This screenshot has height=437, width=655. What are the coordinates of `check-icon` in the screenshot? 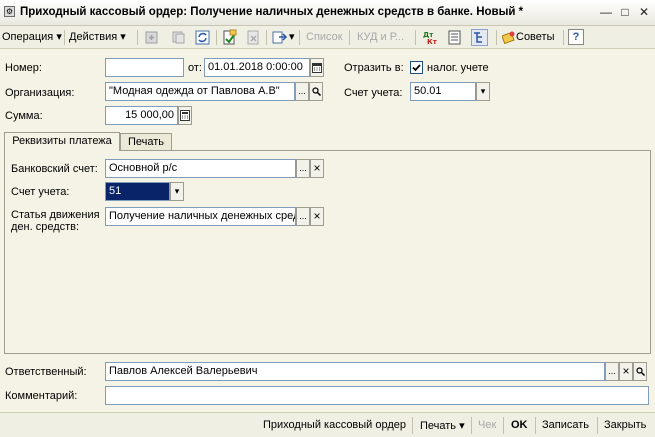 It's located at (416, 68).